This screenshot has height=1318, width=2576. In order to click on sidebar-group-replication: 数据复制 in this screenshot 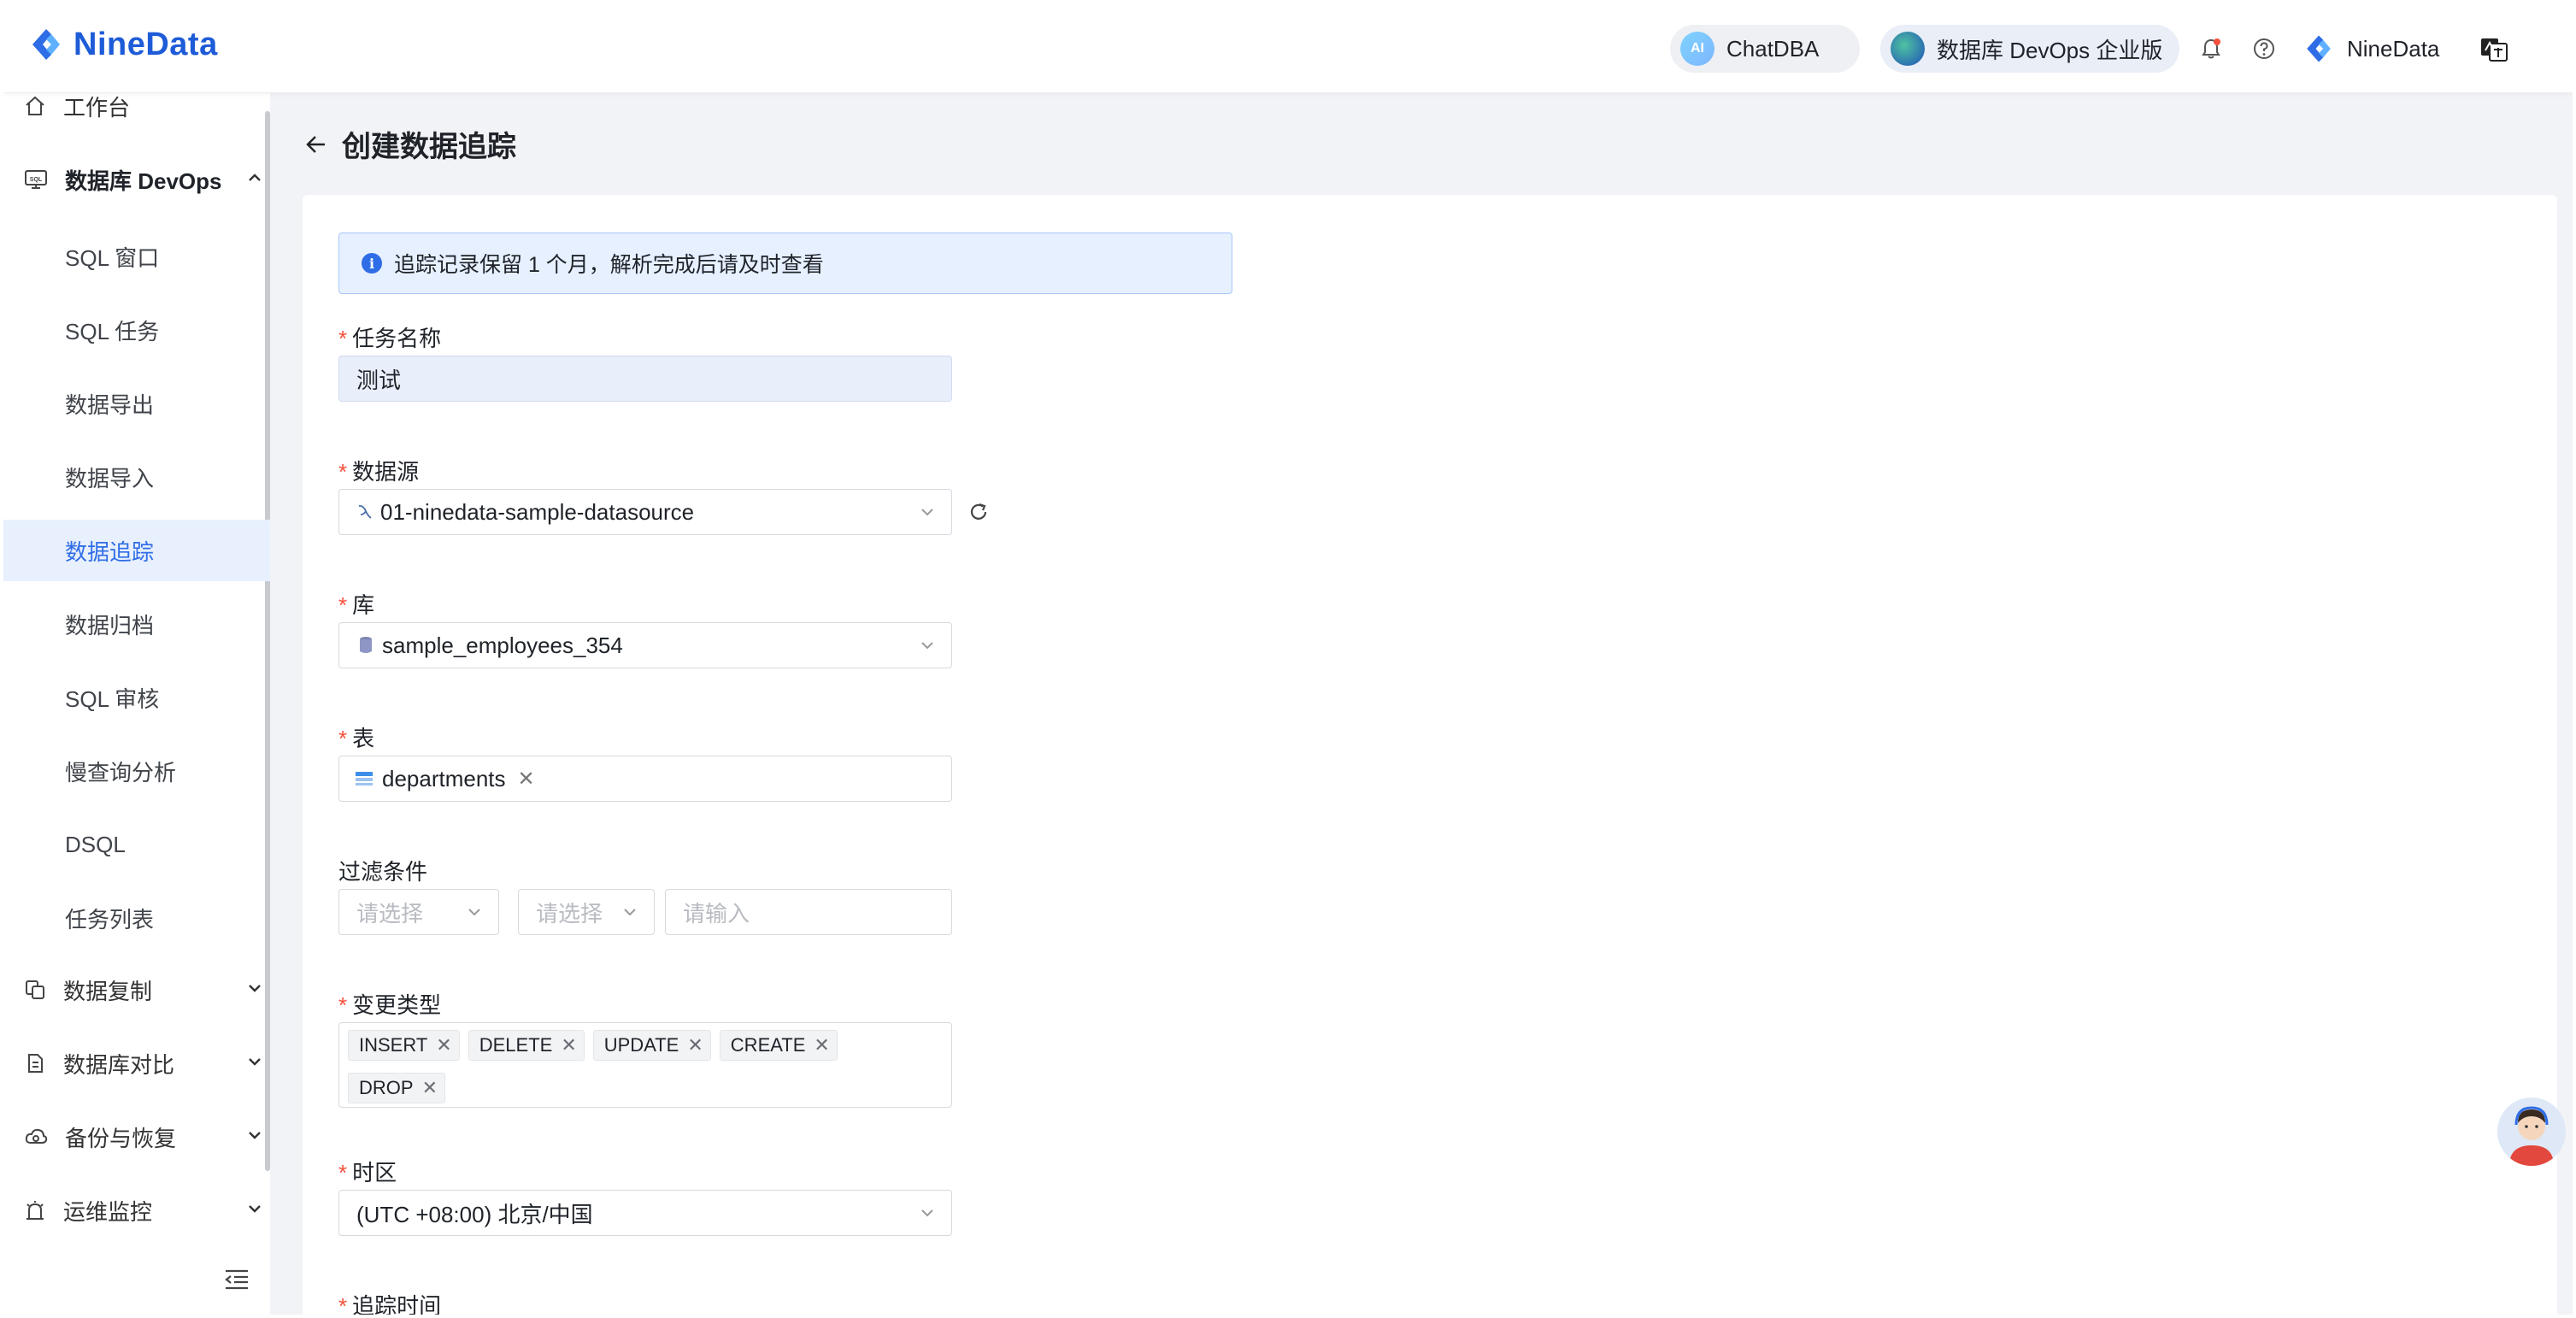, I will do `click(144, 990)`.